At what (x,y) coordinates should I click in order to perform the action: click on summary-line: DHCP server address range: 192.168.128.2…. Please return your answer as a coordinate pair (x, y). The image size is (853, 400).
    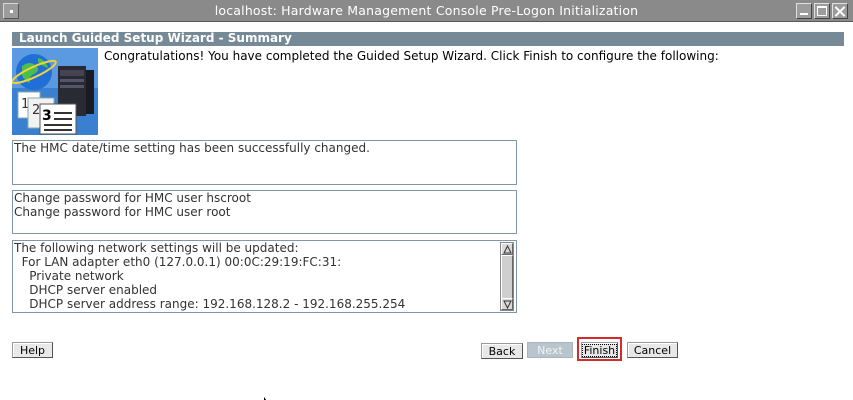
    Looking at the image, I should click on (210, 304).